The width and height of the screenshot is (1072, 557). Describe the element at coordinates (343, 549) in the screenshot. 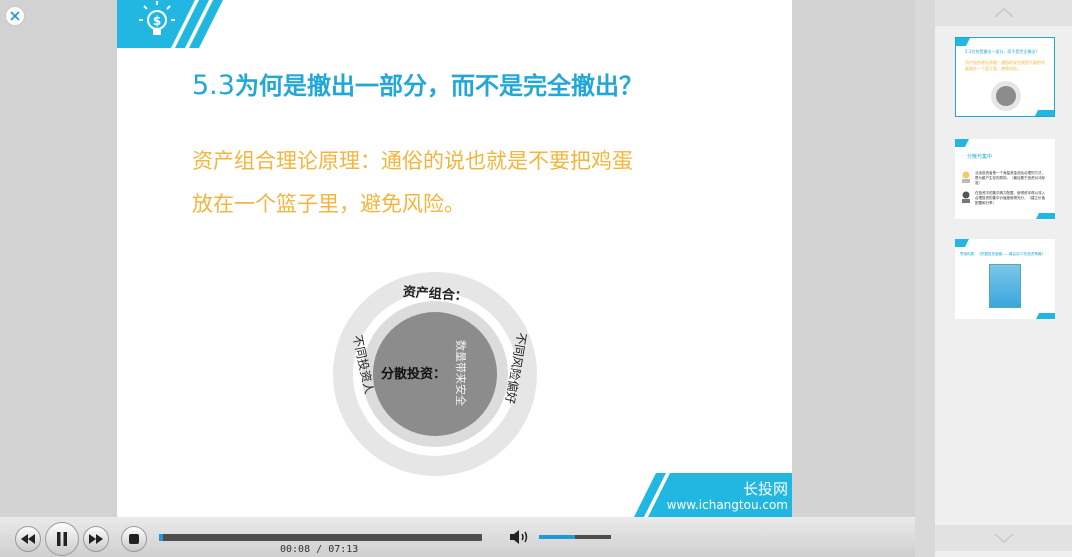

I see `total-time: 07:13` at that location.